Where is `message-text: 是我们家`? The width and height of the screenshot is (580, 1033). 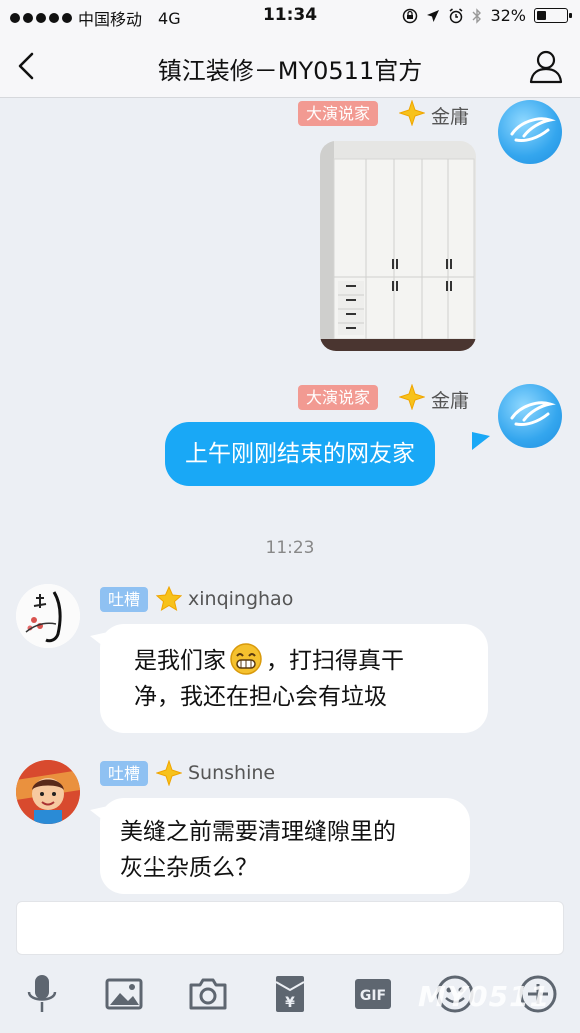 message-text: 是我们家 is located at coordinates (180, 661).